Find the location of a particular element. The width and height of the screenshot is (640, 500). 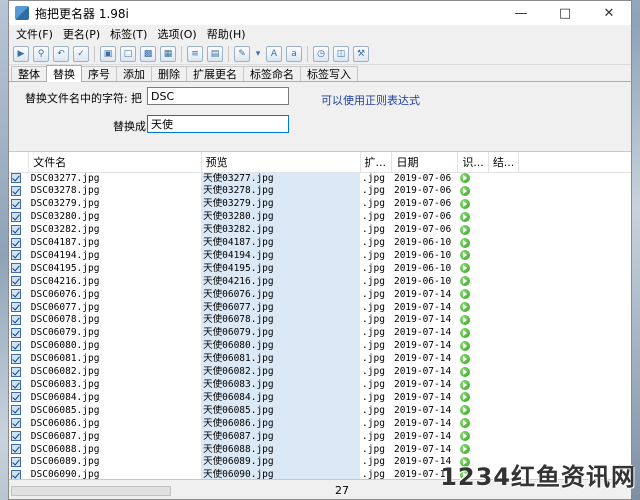

find-input is located at coordinates (218, 96).